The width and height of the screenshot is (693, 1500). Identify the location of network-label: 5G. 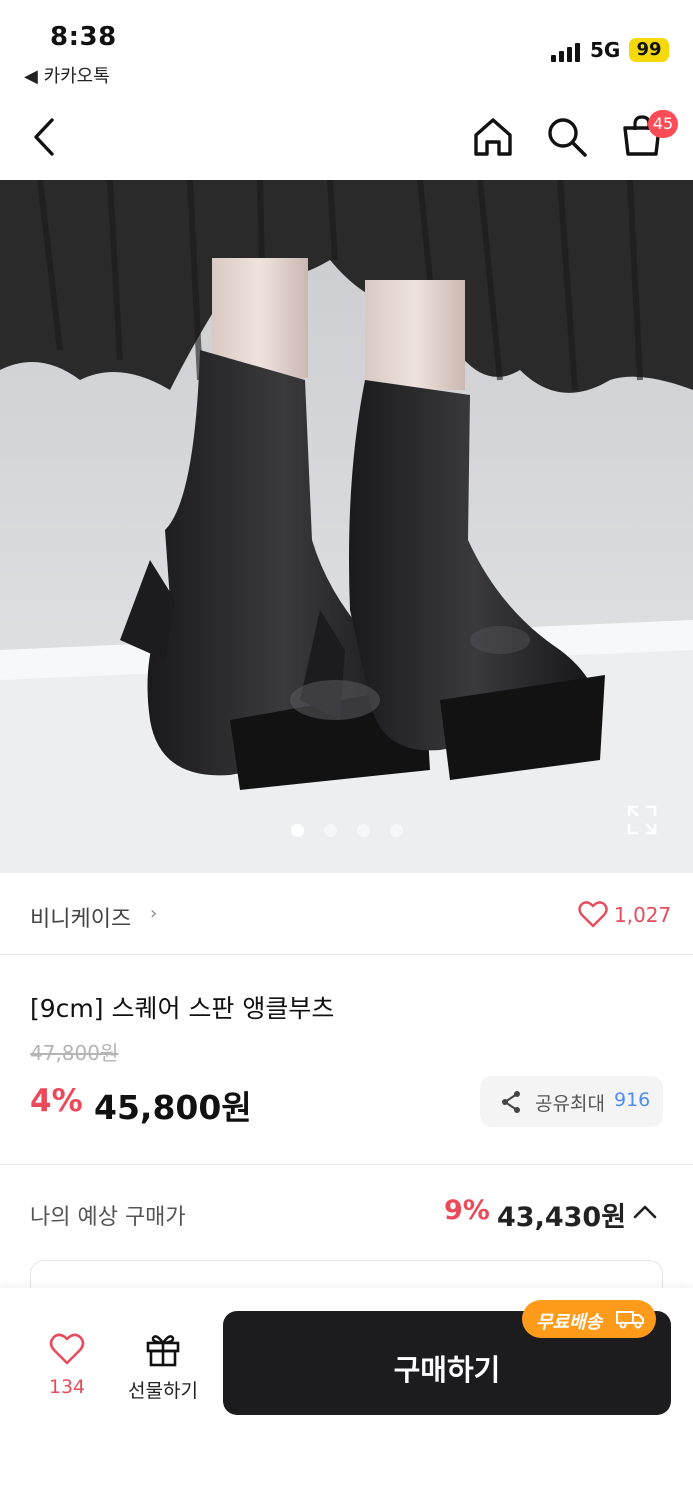
(605, 50).